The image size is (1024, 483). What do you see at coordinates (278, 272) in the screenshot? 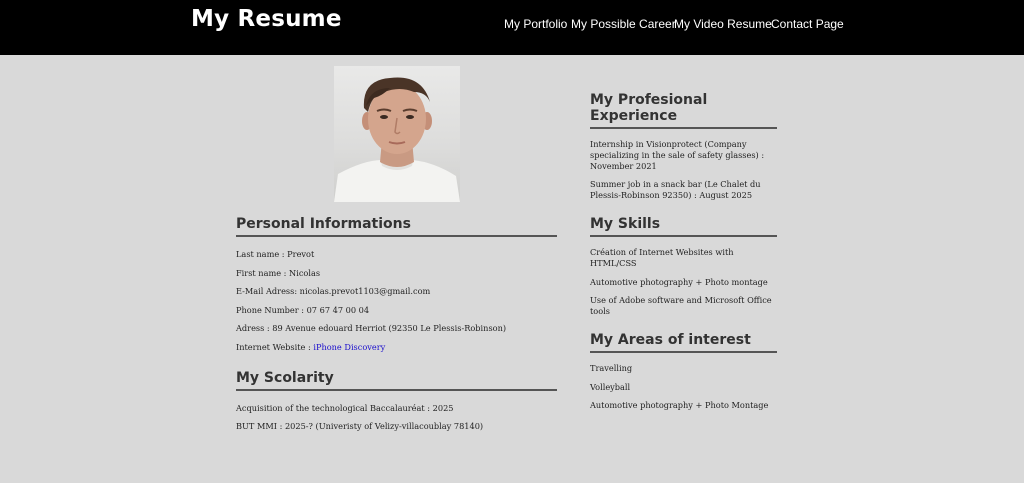
I see `first-name: First name : Nicolas` at bounding box center [278, 272].